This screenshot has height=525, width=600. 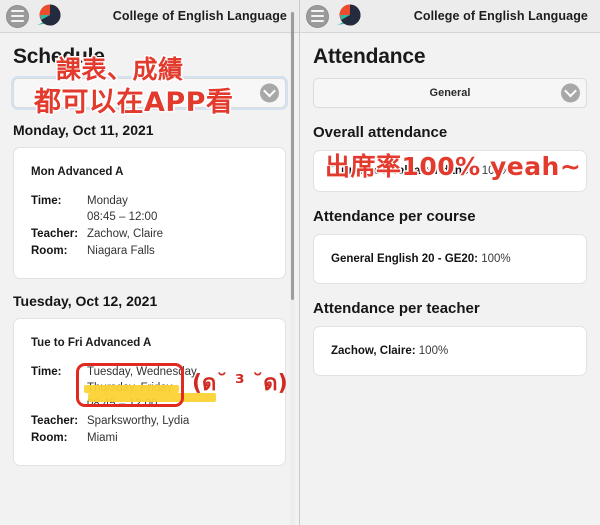 I want to click on stat-label: General English 20 - GE20:, so click(x=404, y=259).